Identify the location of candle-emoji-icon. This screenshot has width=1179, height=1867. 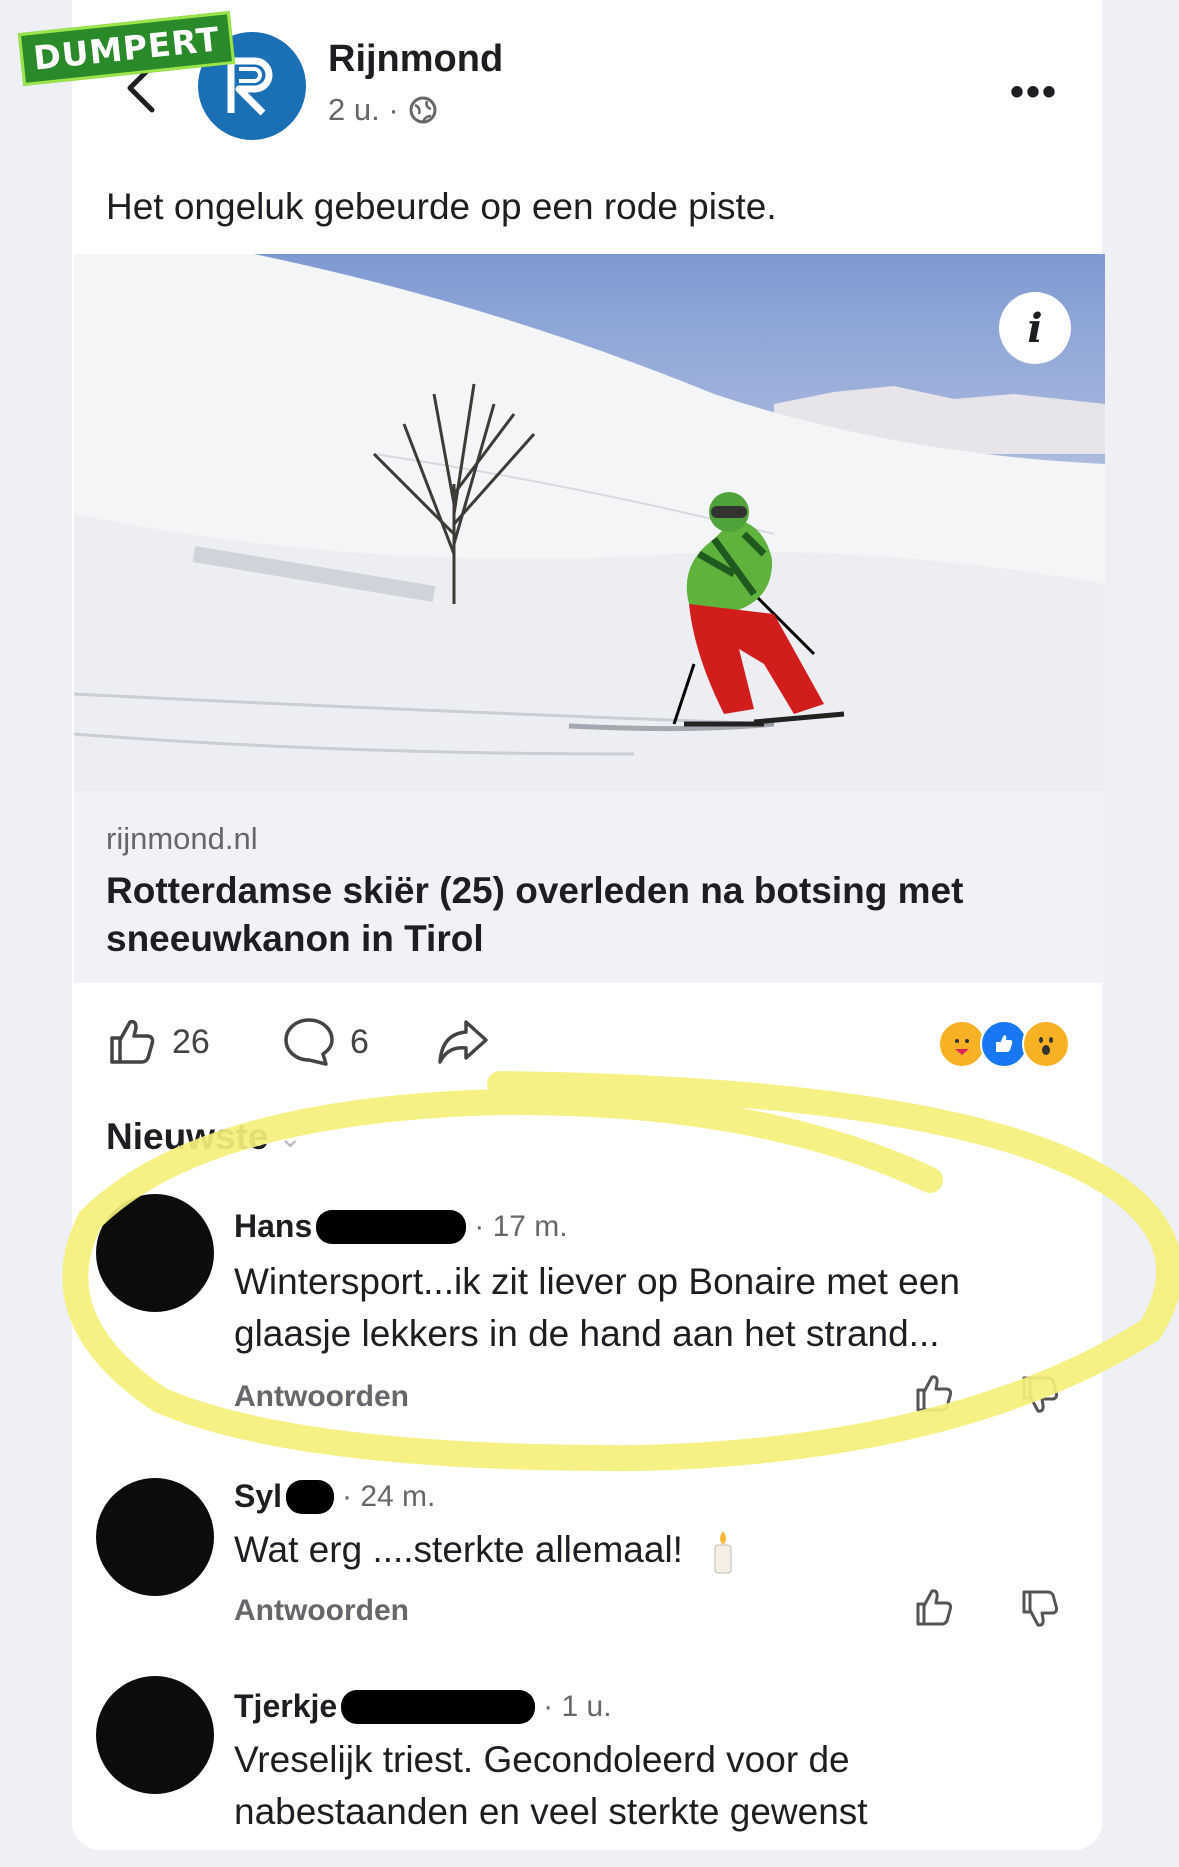
(723, 1552).